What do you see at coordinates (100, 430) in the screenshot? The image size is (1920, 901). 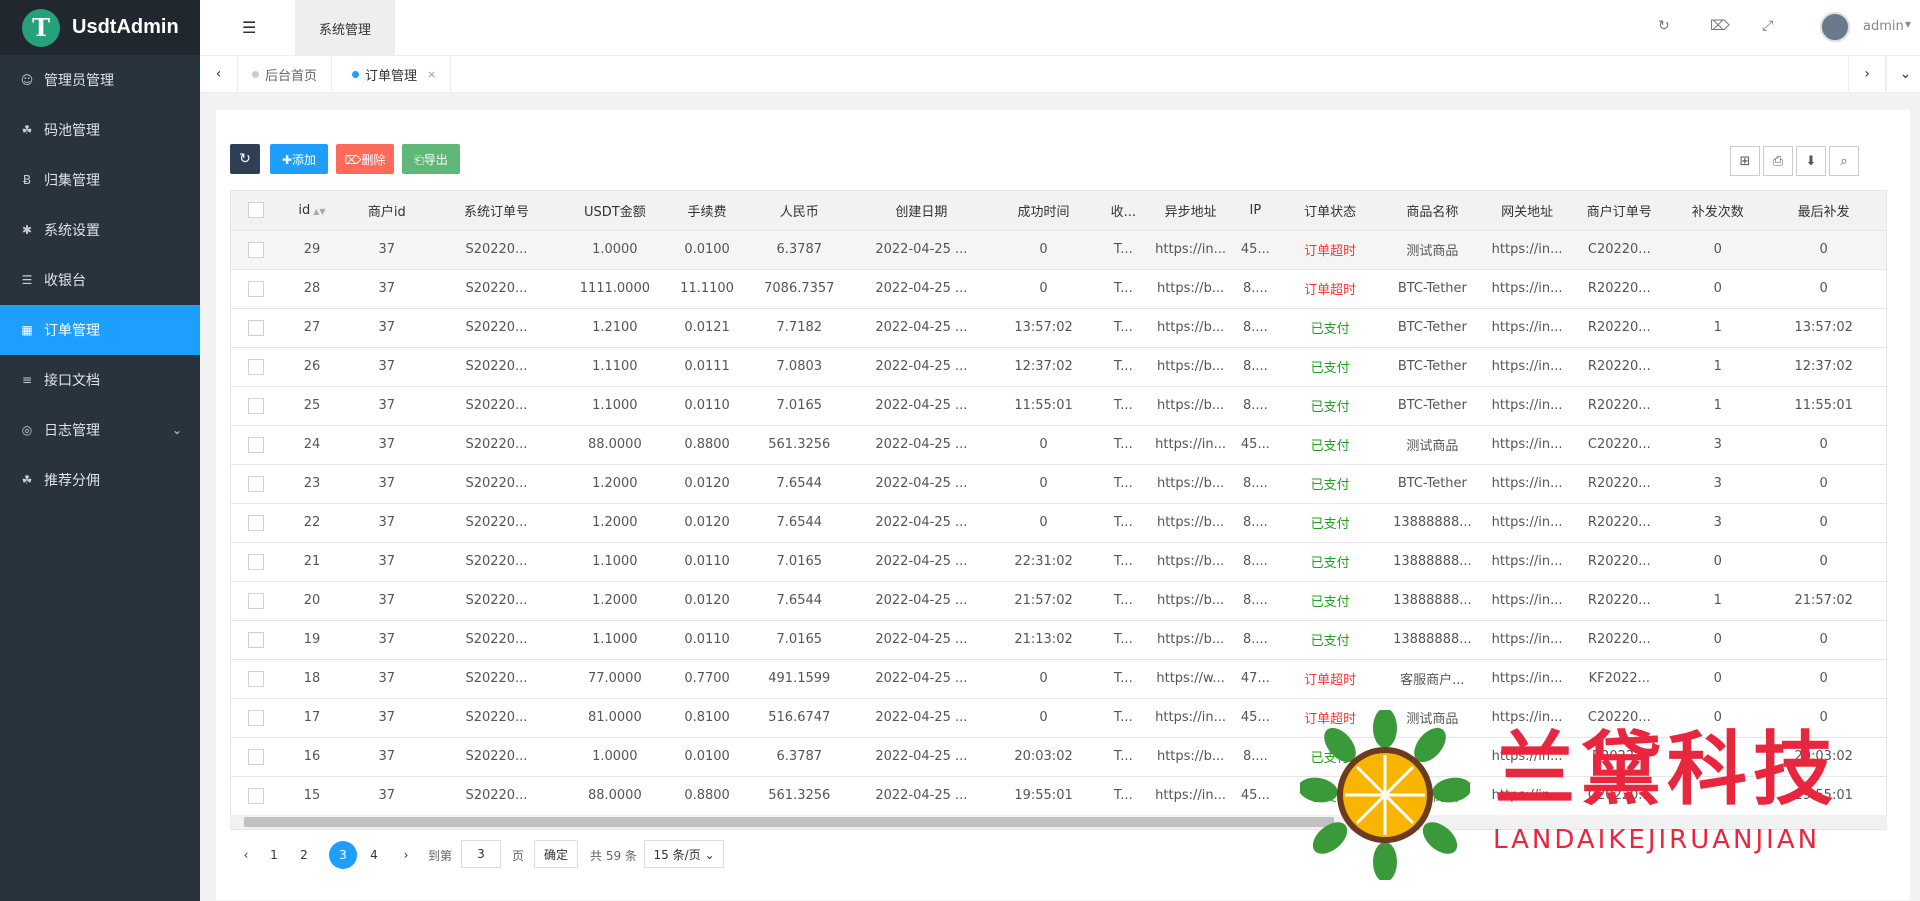 I see `sidebar-item: ◎ 日志管理 ⌄` at bounding box center [100, 430].